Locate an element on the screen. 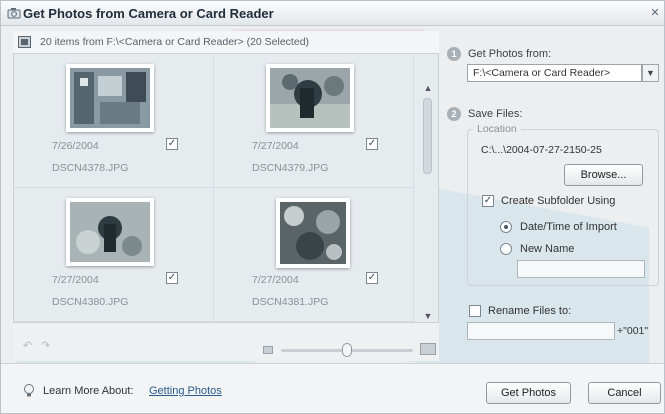  vertical-scrollbar: ▲ ▼ is located at coordinates (428, 188).